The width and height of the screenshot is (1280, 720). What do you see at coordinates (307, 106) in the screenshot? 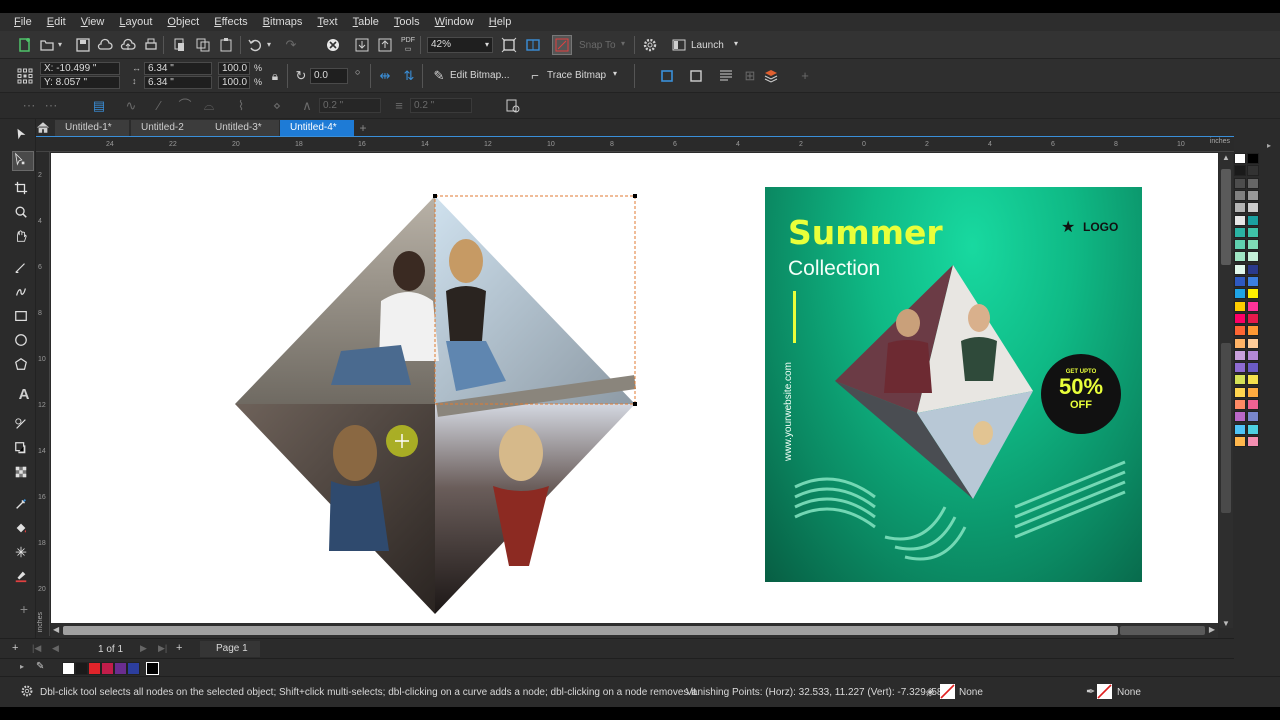
I see `cusp-icon: ∧` at bounding box center [307, 106].